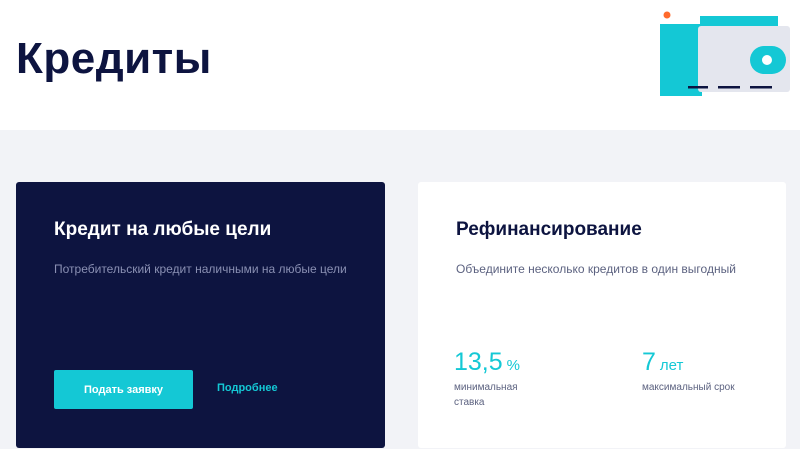 The width and height of the screenshot is (800, 449). What do you see at coordinates (478, 362) in the screenshot?
I see `stat-value: 13,5` at bounding box center [478, 362].